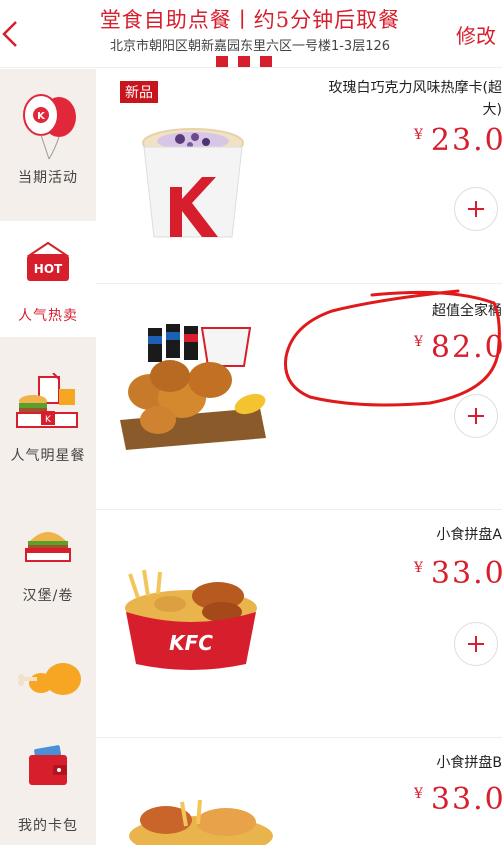 Image resolution: width=502 pixels, height=845 pixels. What do you see at coordinates (41, 116) in the screenshot?
I see `svg-text: K` at bounding box center [41, 116].